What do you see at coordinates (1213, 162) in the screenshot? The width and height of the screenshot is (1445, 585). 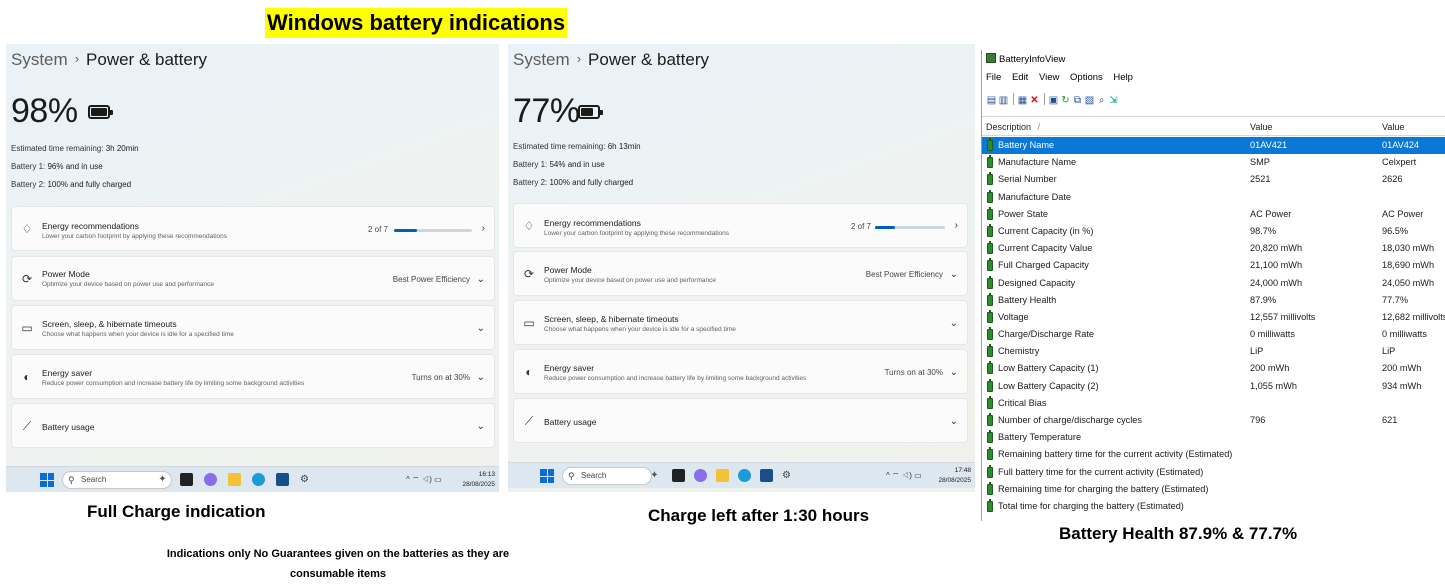 I see `table-row: Manufacture Name SMP Celxpert` at bounding box center [1213, 162].